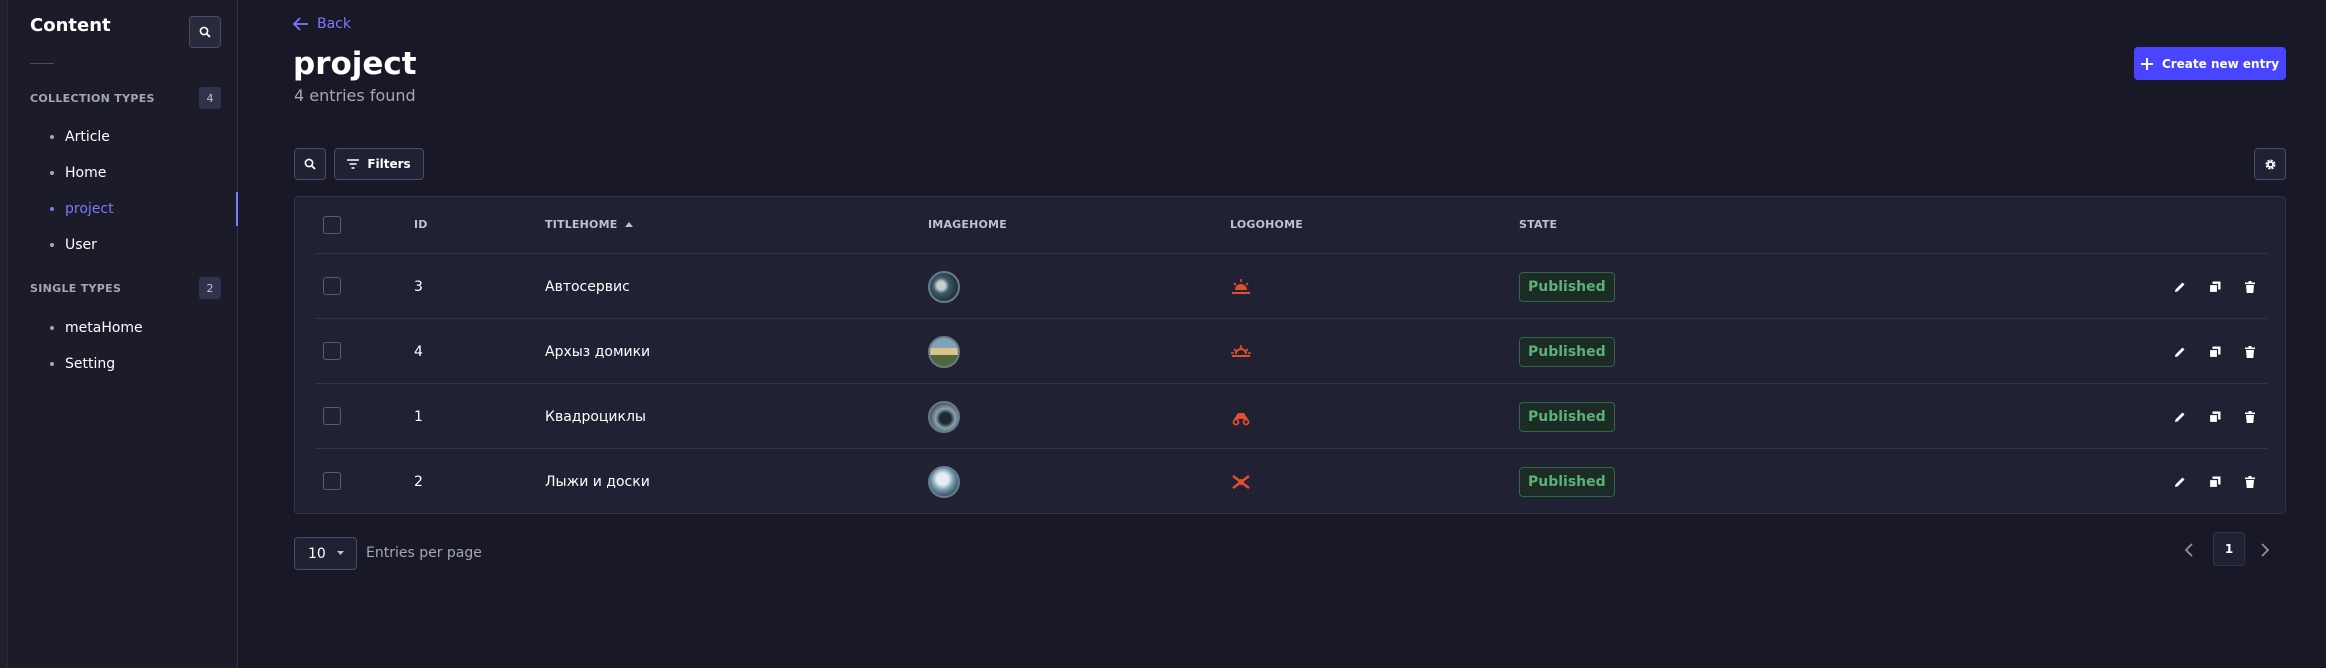 Image resolution: width=2326 pixels, height=668 pixels. I want to click on column-header-imagehome: IMAGEHOME, so click(967, 224).